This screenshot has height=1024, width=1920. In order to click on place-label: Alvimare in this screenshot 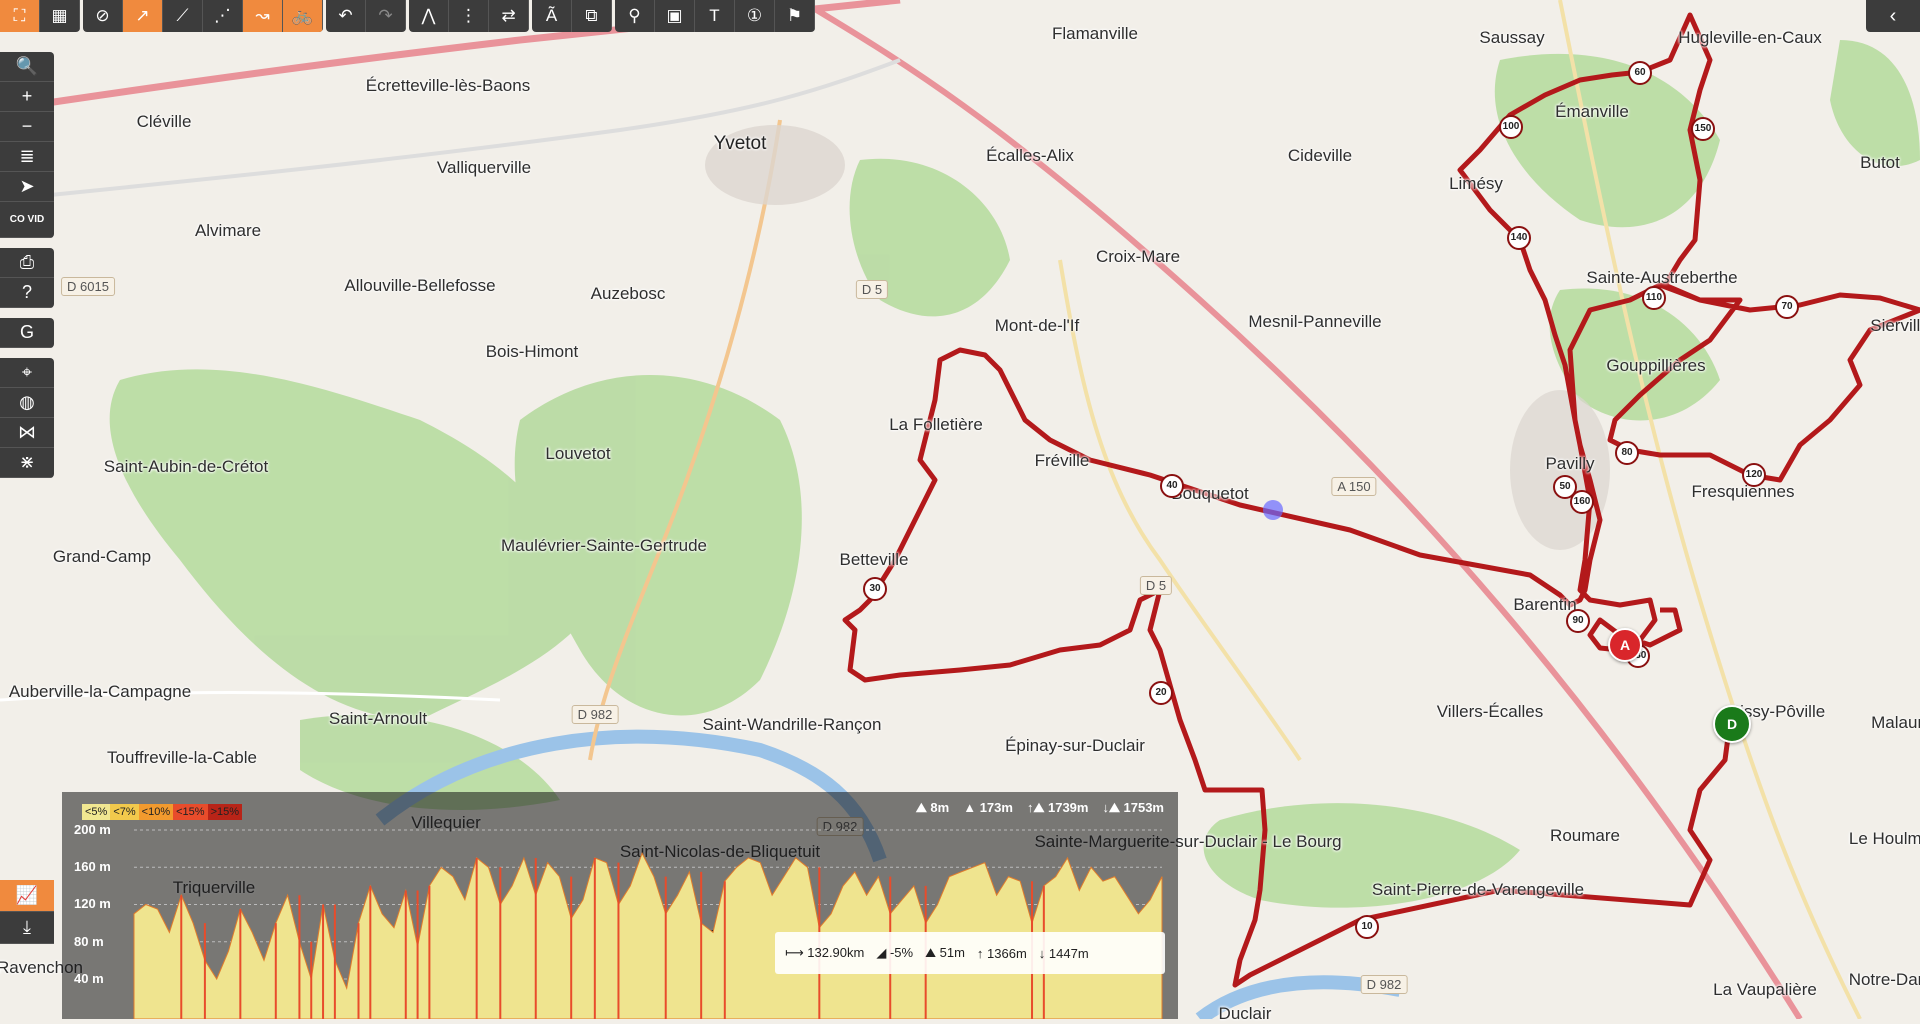, I will do `click(228, 230)`.